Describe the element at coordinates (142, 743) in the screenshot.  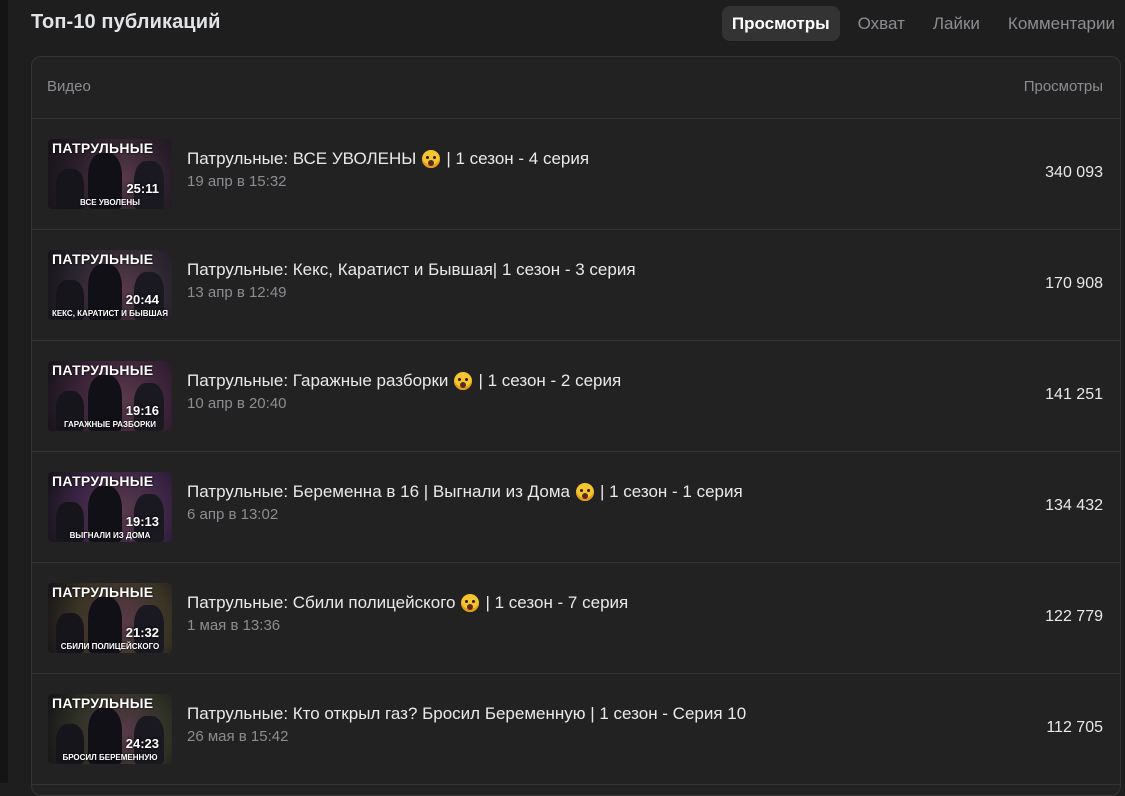
I see `video-duration: 24:23` at that location.